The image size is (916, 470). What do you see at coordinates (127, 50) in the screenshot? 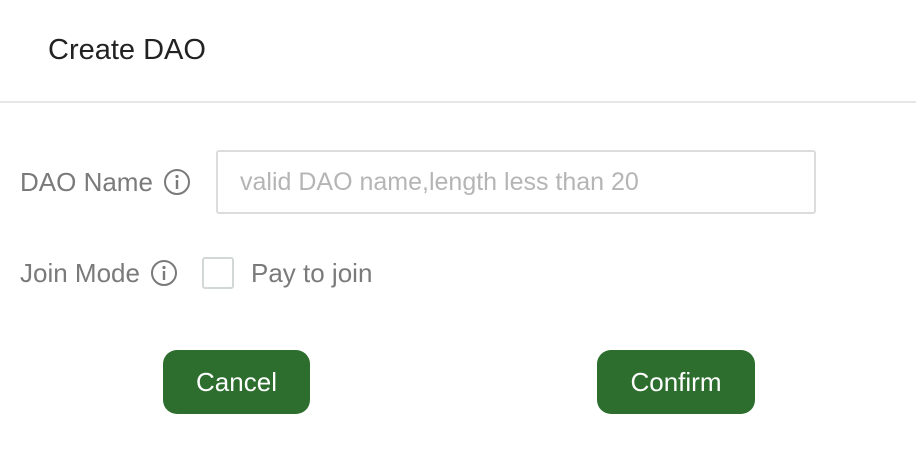
I see `dialog-title: Create DAO` at bounding box center [127, 50].